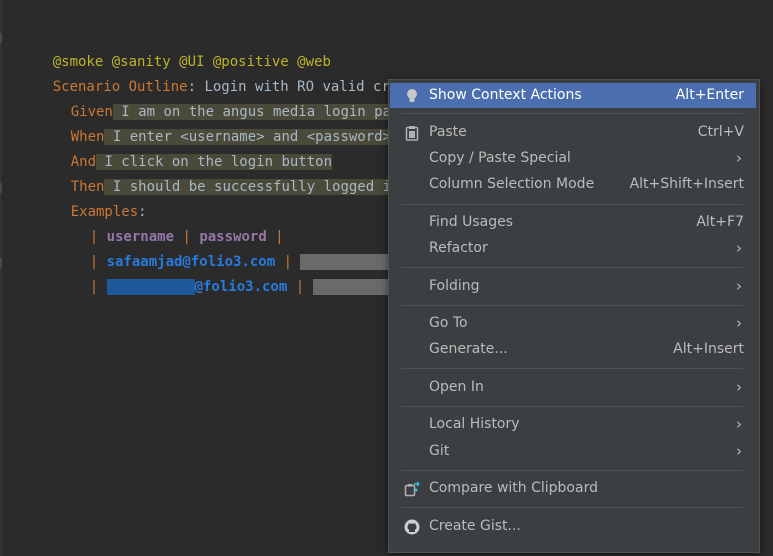  I want to click on menu-item-show-context-actions: Show Context Actions Alt+Enter, so click(573, 95).